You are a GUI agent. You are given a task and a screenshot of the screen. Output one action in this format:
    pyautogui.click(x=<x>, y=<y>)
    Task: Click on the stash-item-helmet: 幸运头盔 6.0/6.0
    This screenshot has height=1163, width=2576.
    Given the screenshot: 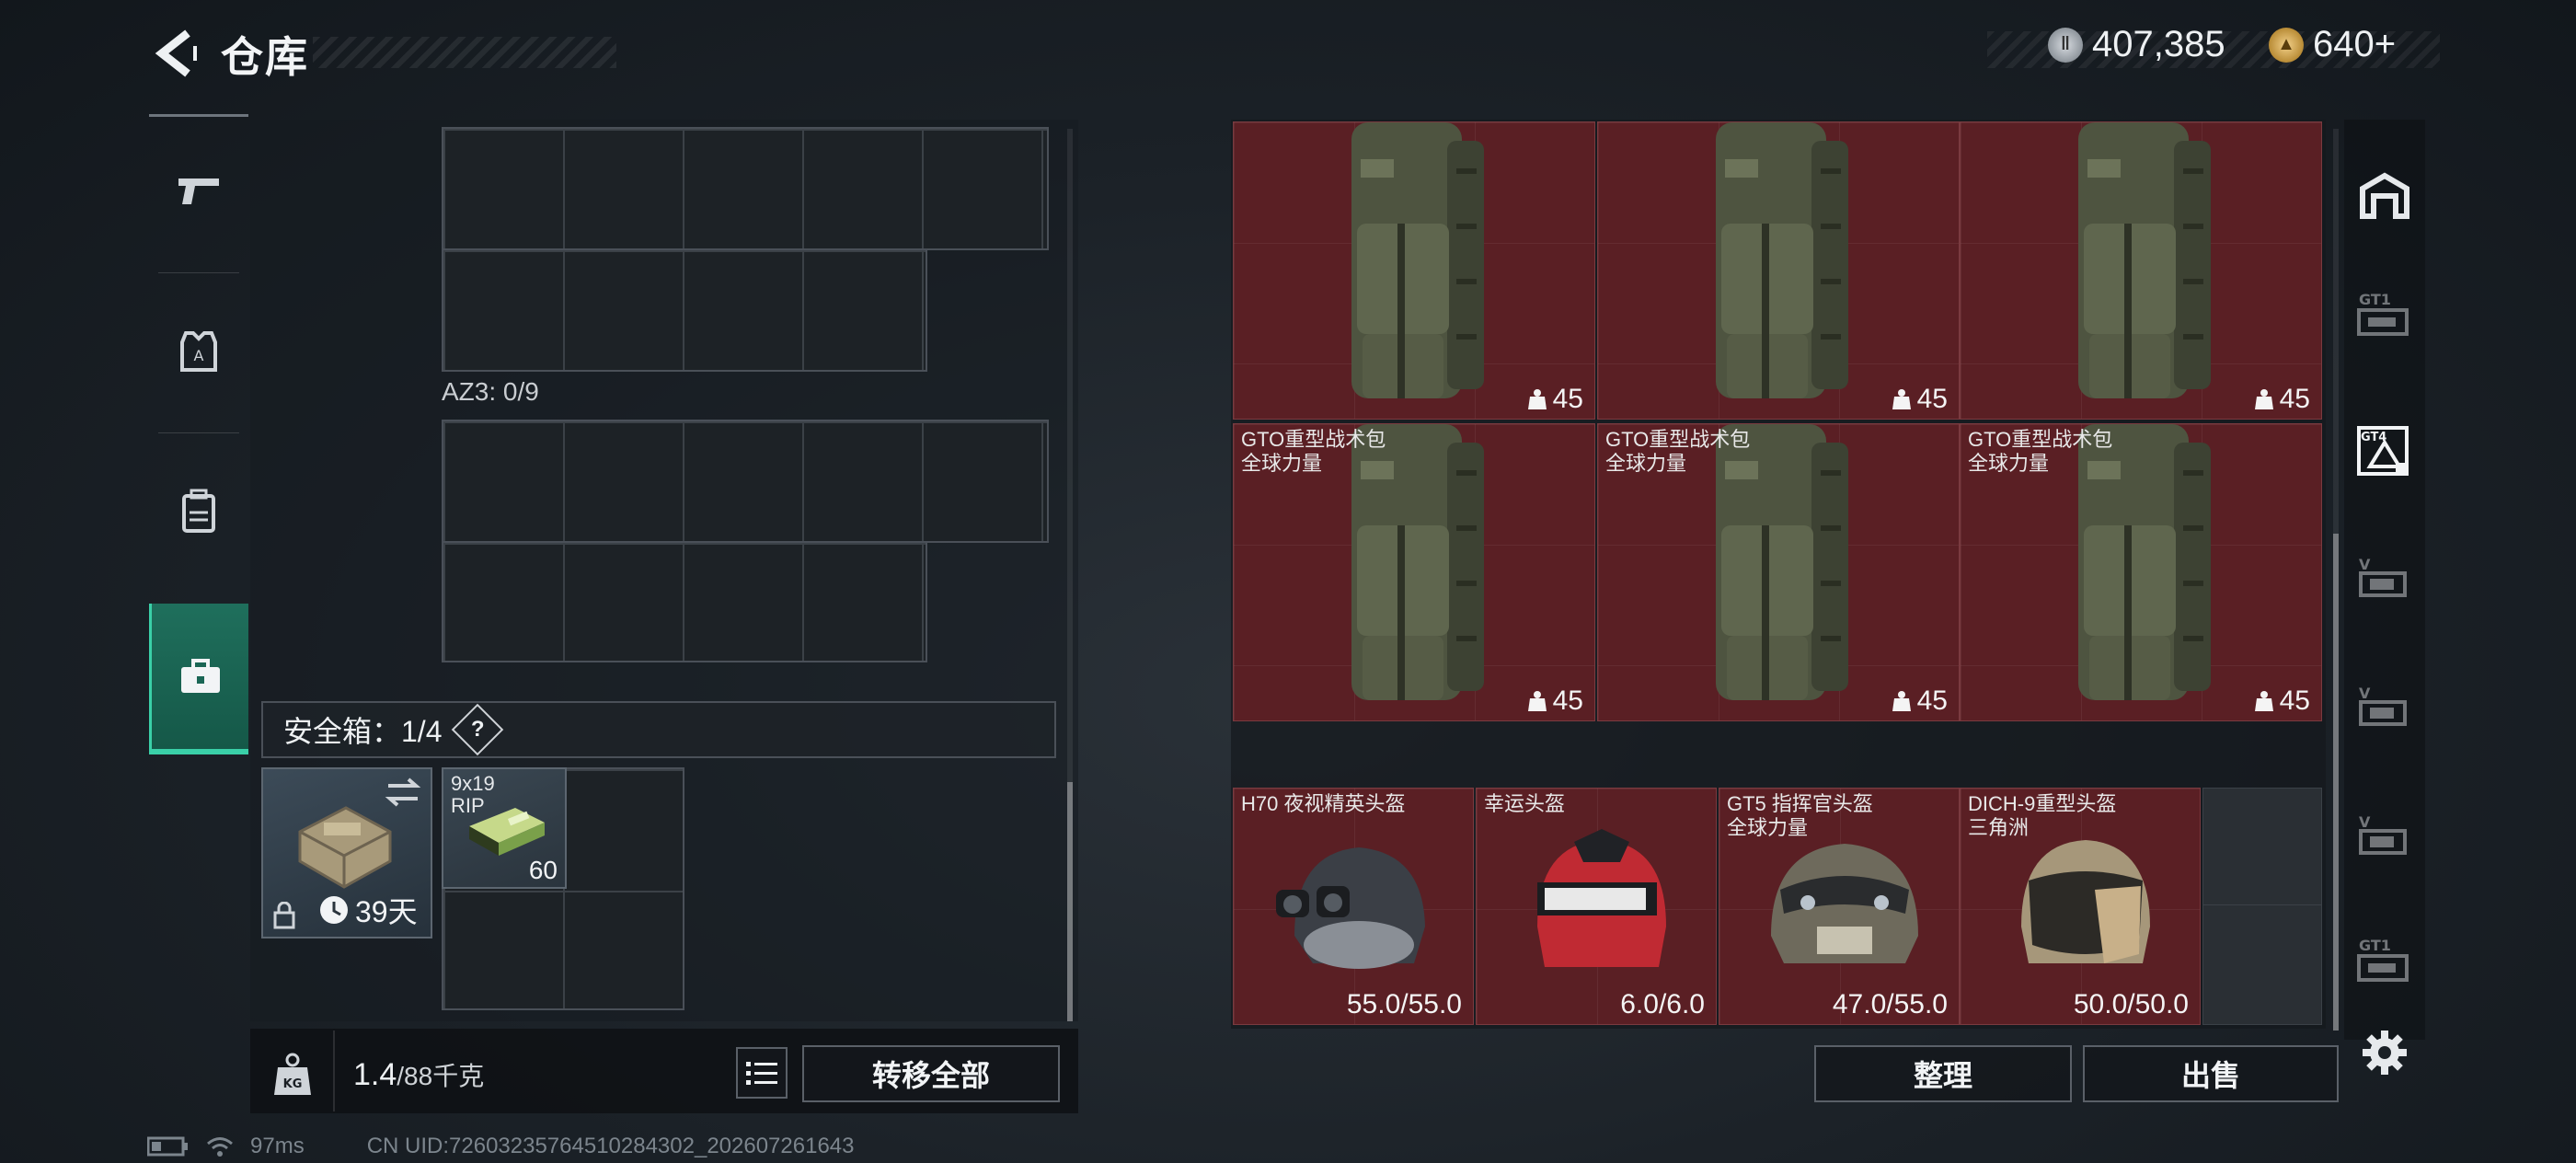 What is the action you would take?
    pyautogui.click(x=1596, y=906)
    